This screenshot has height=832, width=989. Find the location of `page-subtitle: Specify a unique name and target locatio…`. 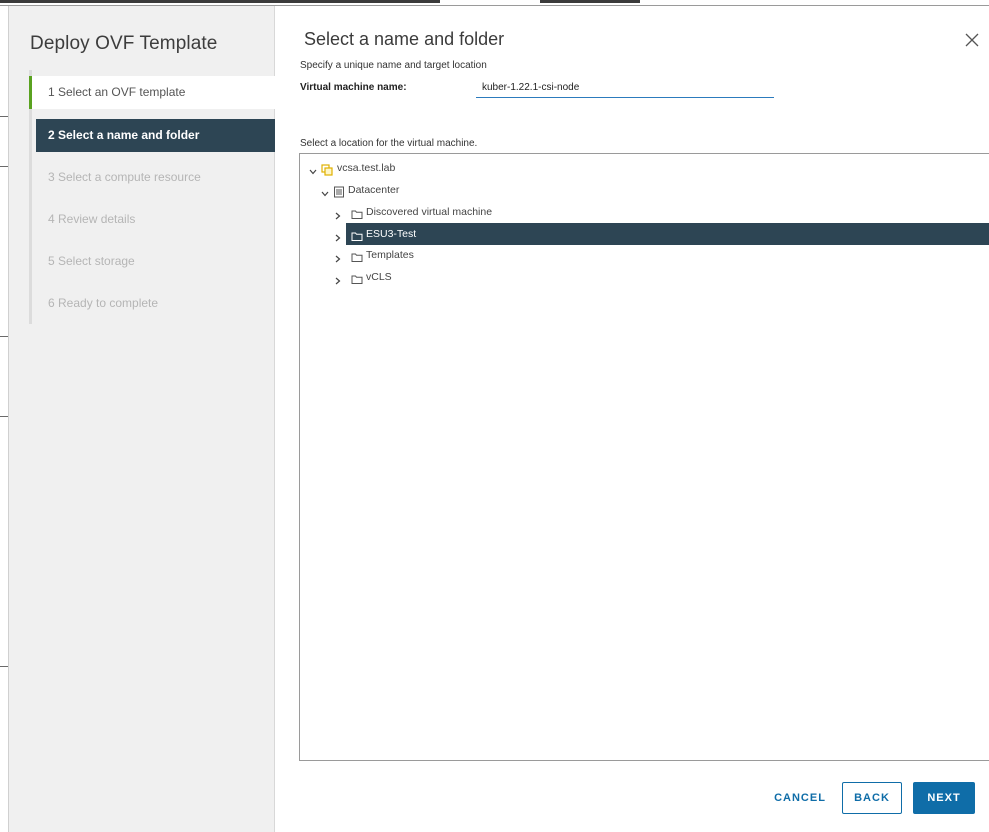

page-subtitle: Specify a unique name and target locatio… is located at coordinates (393, 65).